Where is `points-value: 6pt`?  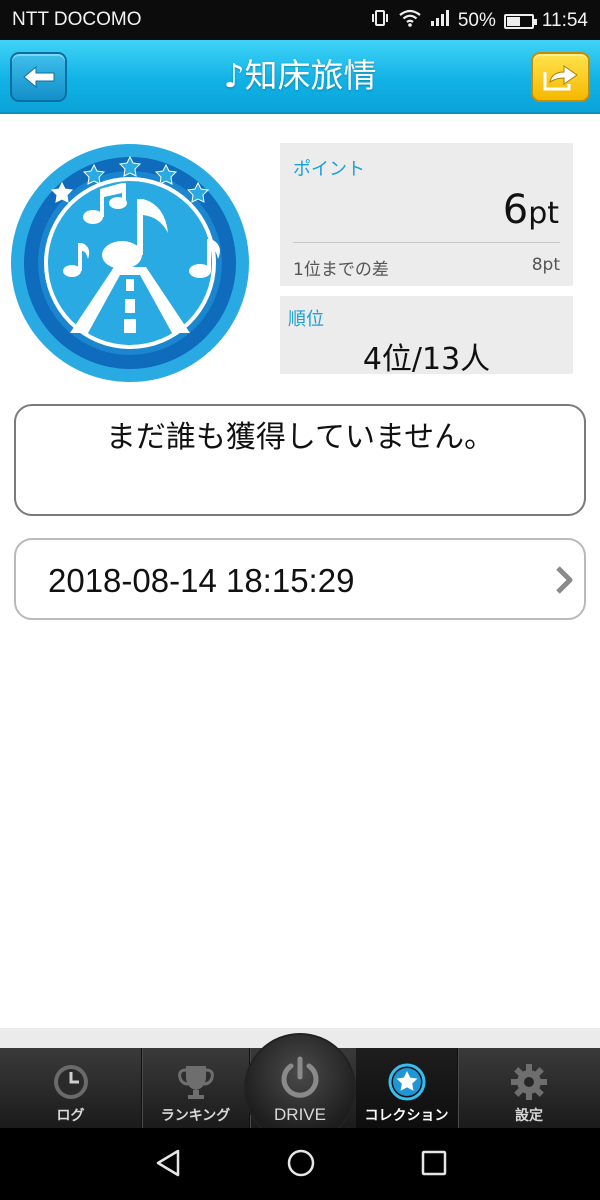 points-value: 6pt is located at coordinates (531, 210).